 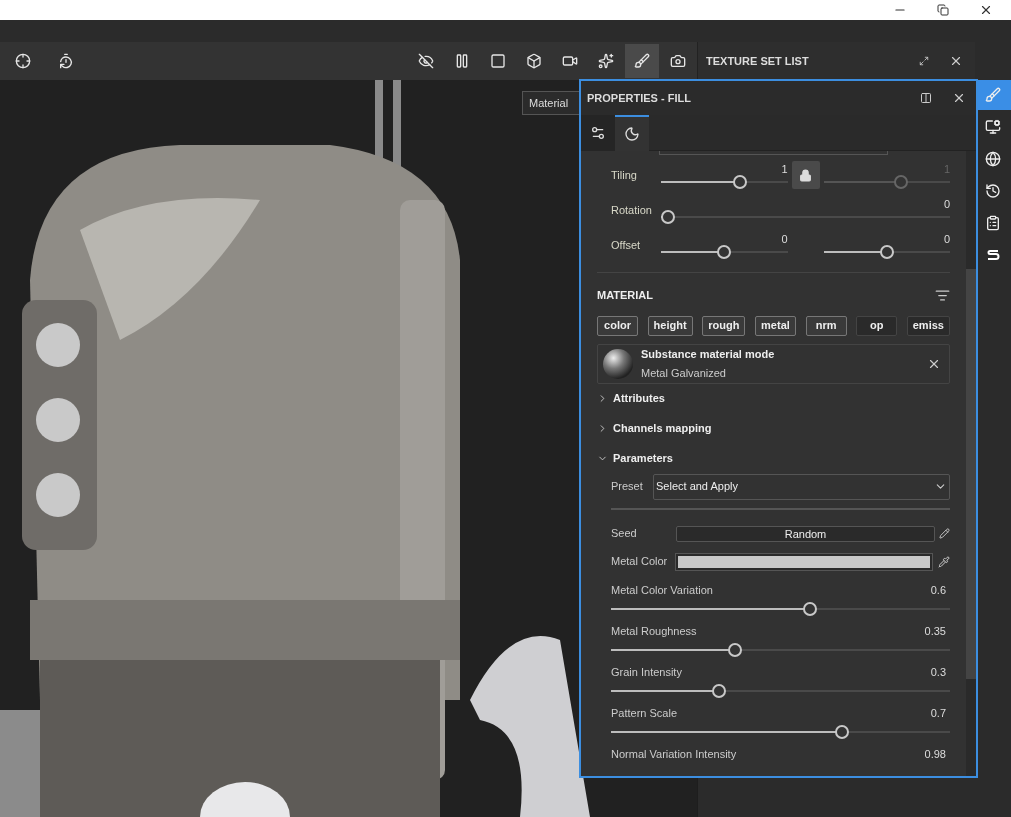 What do you see at coordinates (670, 325) in the screenshot?
I see `channel-toggle: height` at bounding box center [670, 325].